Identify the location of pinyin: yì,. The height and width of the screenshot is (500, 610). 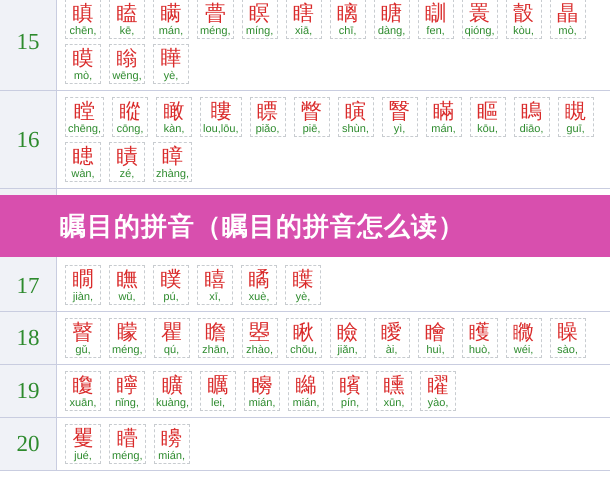
(400, 129).